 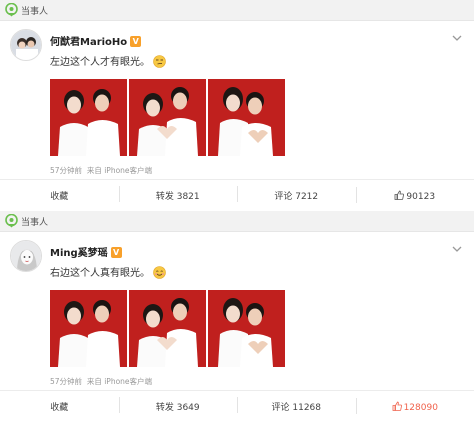 I want to click on like-count: 90123, so click(x=421, y=196).